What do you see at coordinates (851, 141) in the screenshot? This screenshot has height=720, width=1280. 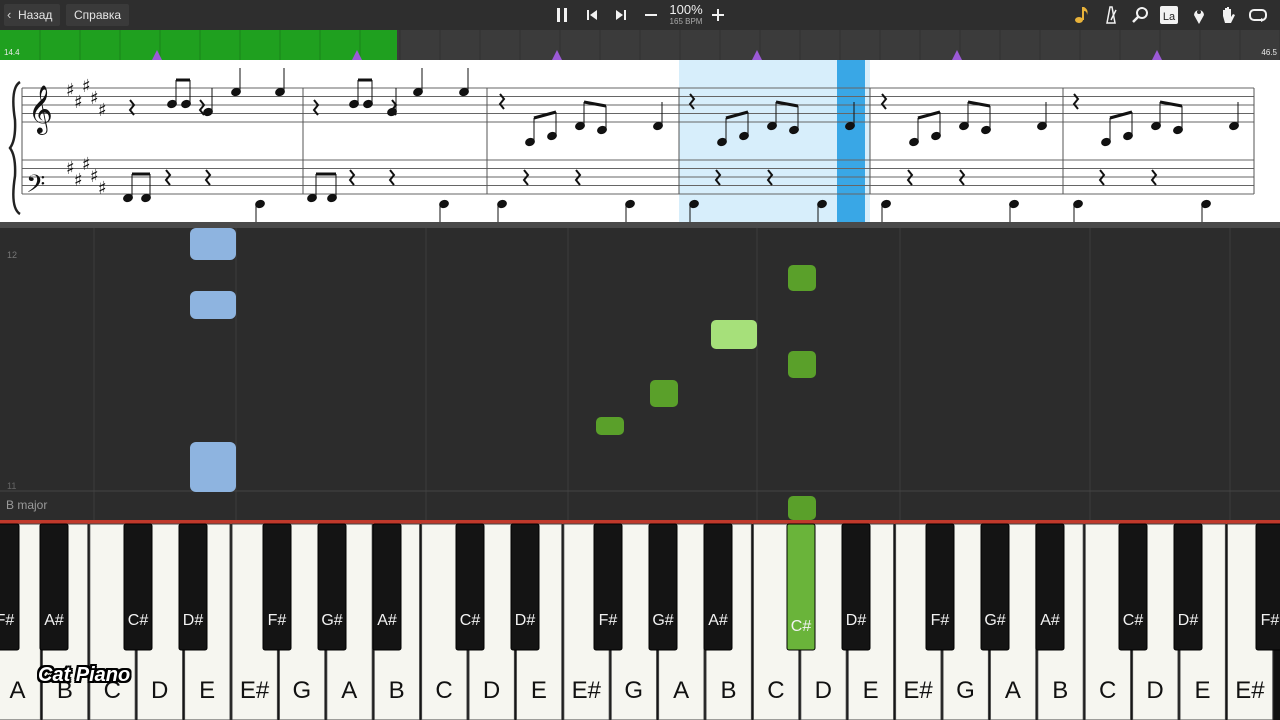 I see `playhead-cursor` at bounding box center [851, 141].